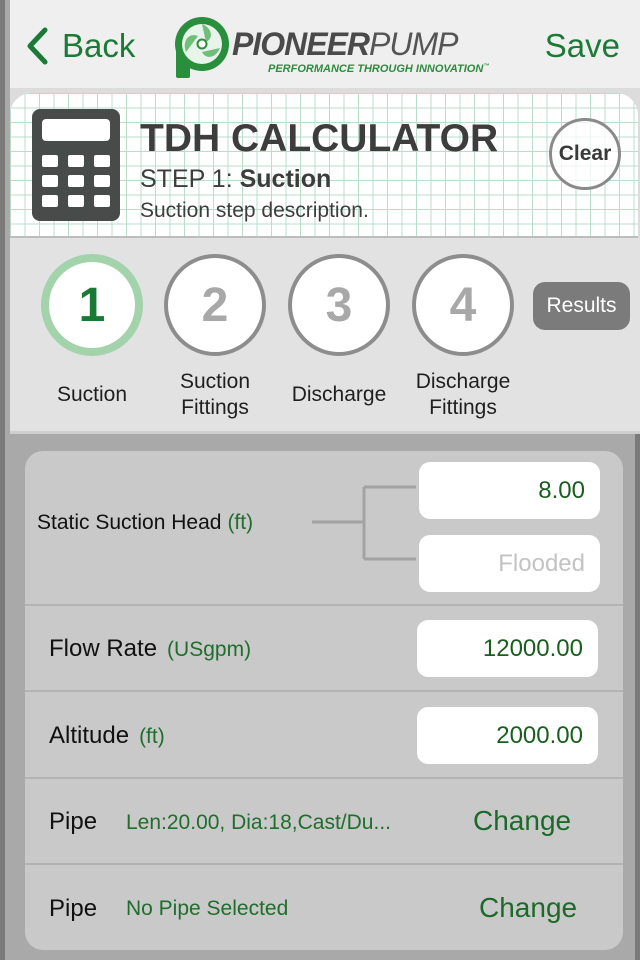  I want to click on step-number-circle: 1, so click(92, 305).